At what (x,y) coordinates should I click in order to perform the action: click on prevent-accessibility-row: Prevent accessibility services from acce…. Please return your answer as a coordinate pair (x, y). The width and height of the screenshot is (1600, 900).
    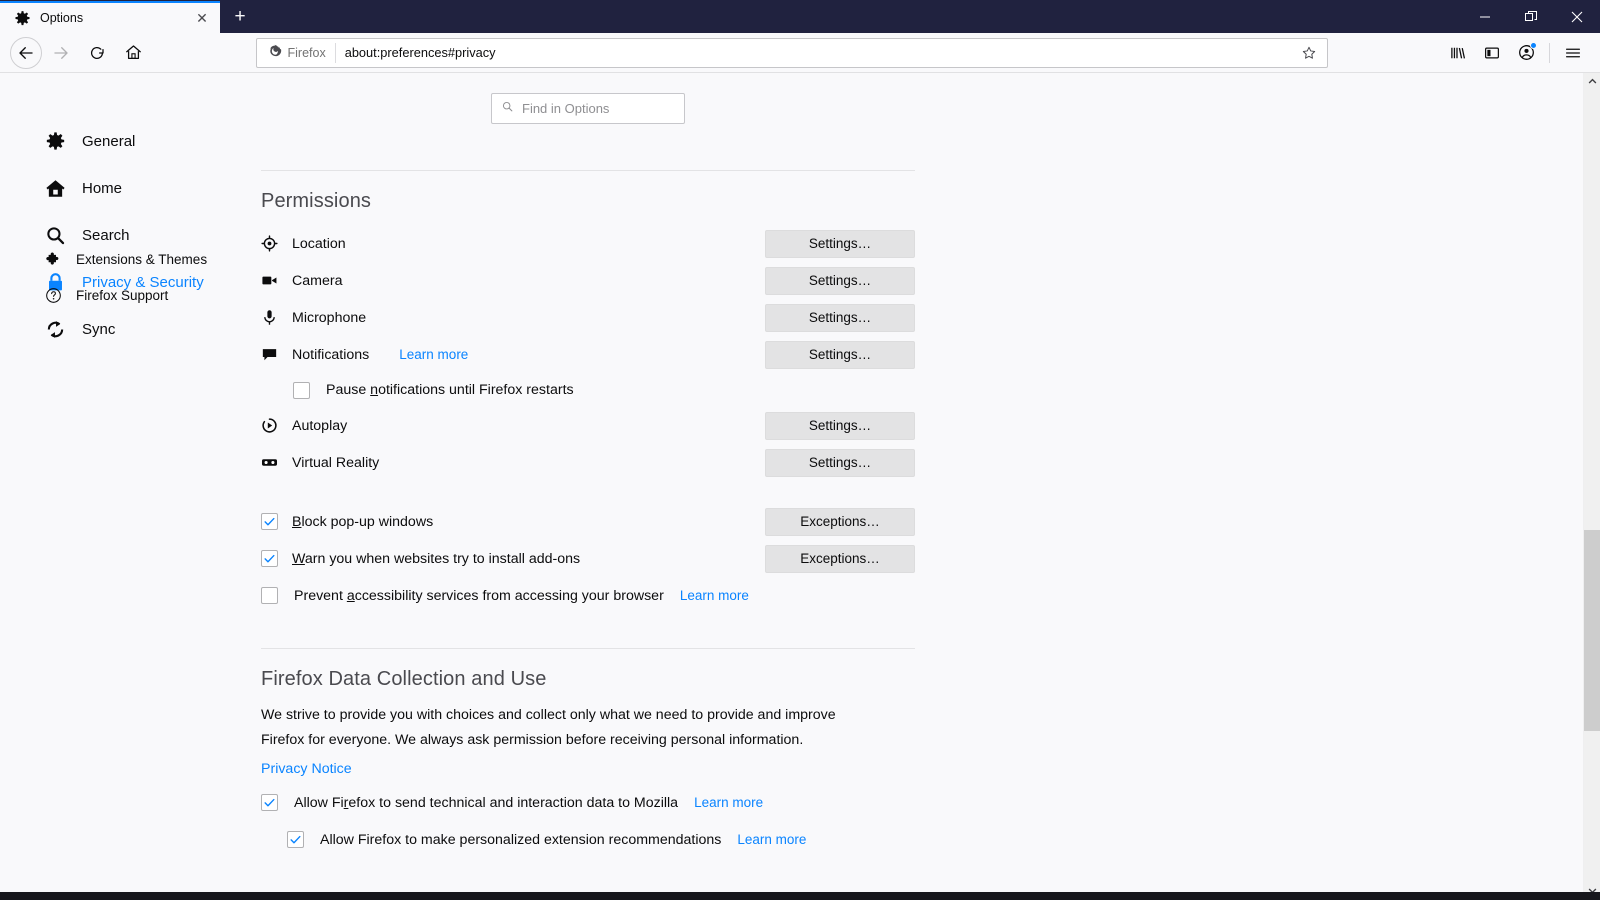
    Looking at the image, I should click on (588, 595).